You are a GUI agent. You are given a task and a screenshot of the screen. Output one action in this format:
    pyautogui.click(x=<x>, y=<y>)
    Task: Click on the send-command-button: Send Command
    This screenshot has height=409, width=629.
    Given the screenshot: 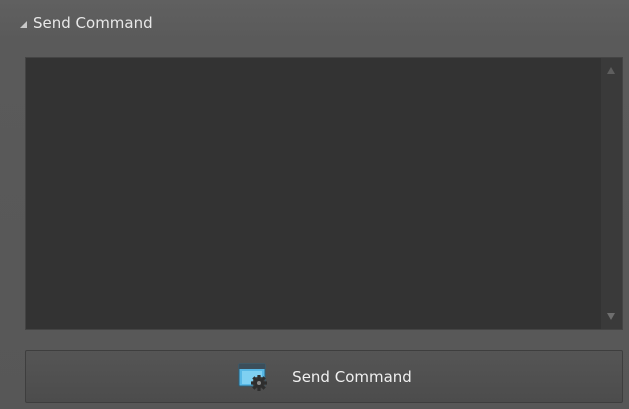 What is the action you would take?
    pyautogui.click(x=324, y=376)
    